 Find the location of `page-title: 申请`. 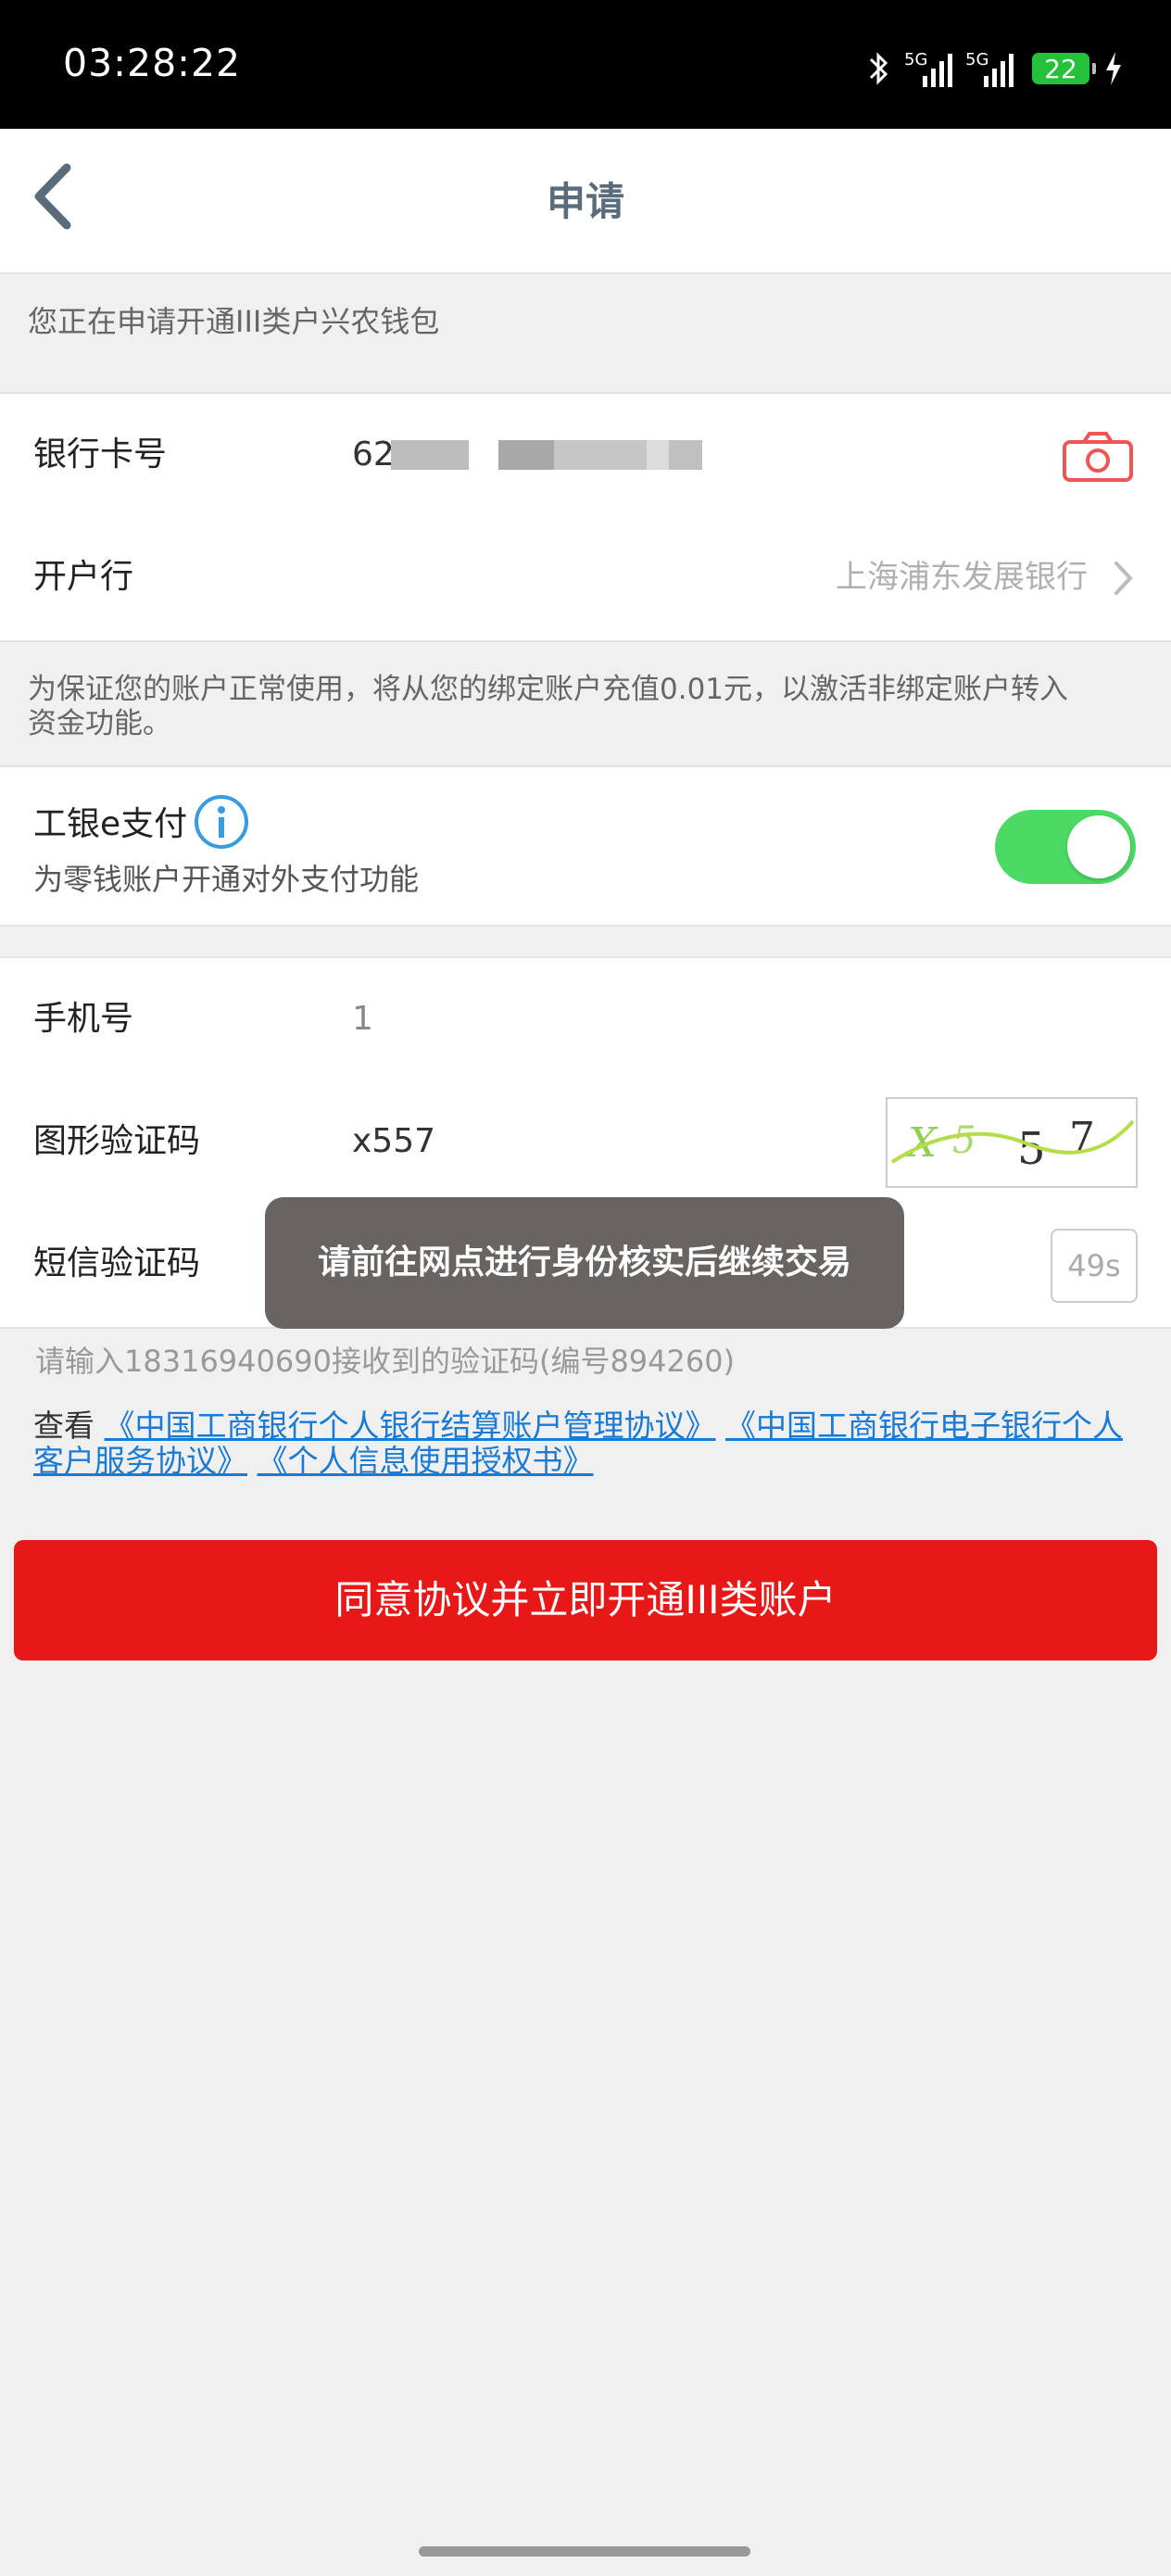

page-title: 申请 is located at coordinates (585, 202).